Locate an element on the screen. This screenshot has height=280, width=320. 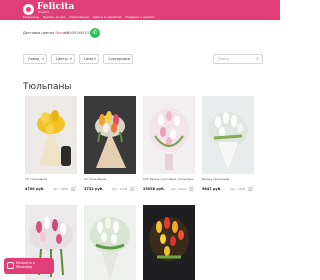
filter-price-select: Цена ▾ is located at coordinates (89, 59).